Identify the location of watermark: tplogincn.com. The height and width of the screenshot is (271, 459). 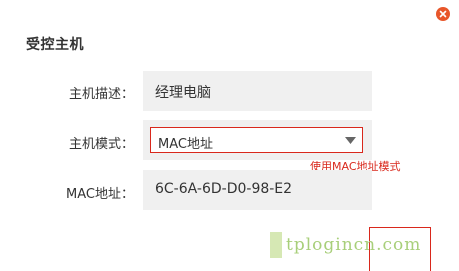
(345, 245).